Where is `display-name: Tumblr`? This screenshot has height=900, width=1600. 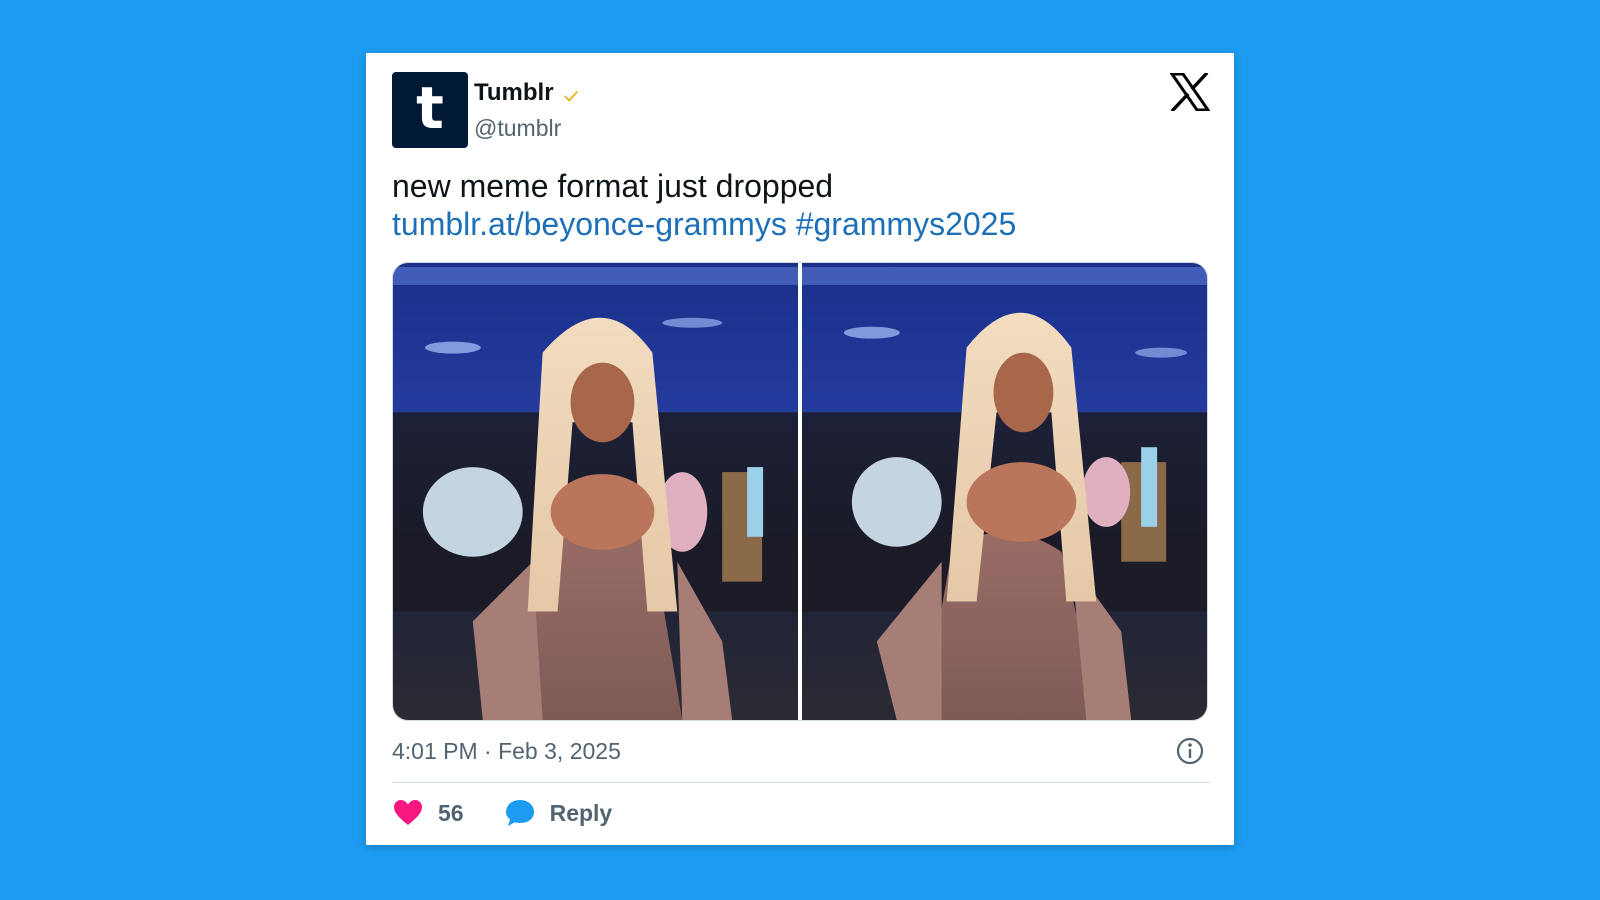
display-name: Tumblr is located at coordinates (527, 93).